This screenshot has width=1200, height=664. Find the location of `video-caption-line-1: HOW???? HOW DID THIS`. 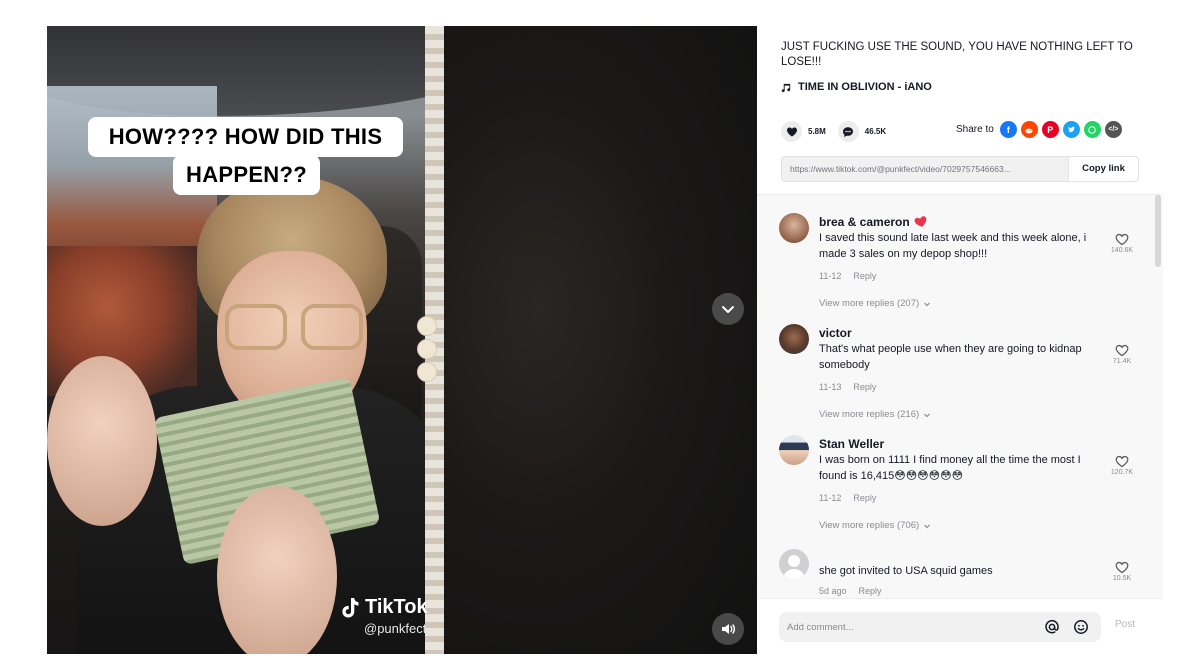

video-caption-line-1: HOW???? HOW DID THIS is located at coordinates (245, 137).